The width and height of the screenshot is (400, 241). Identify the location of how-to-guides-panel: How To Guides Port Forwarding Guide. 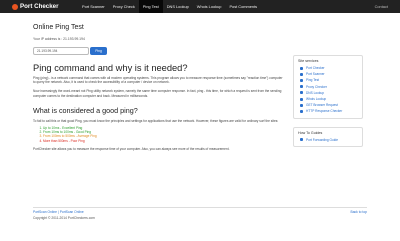
(328, 136).